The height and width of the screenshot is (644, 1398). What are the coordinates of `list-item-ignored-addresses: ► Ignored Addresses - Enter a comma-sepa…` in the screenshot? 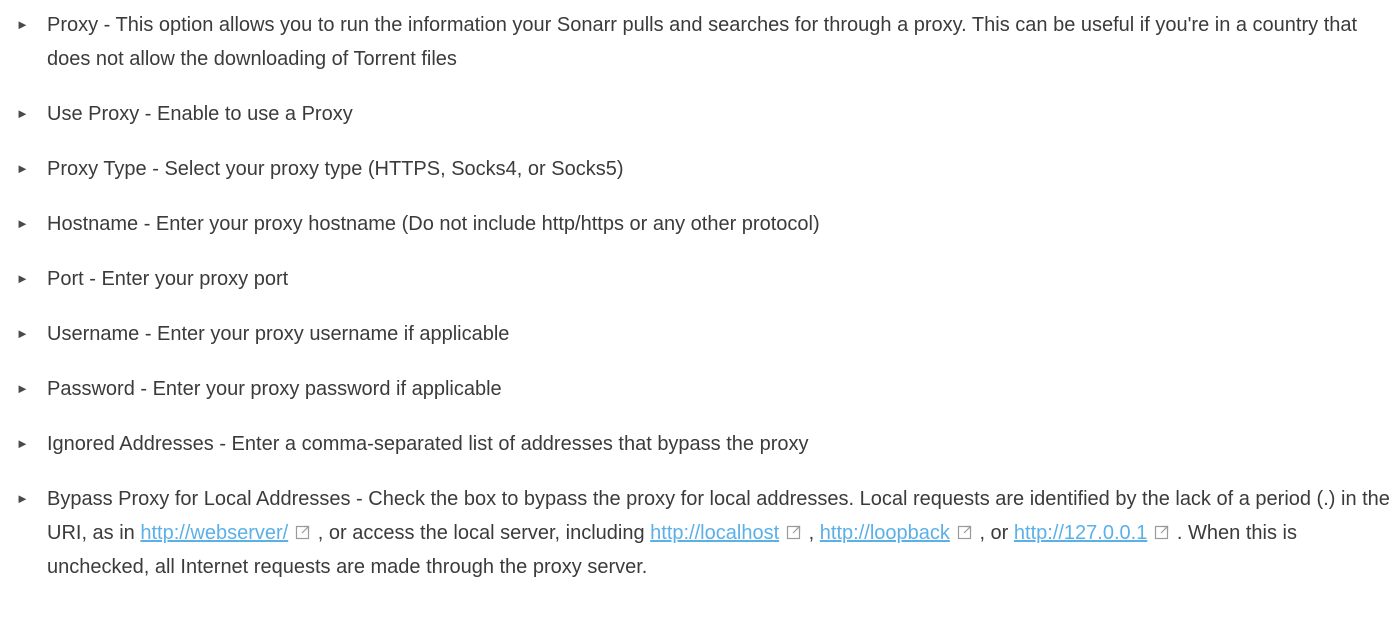 It's located at (699, 444).